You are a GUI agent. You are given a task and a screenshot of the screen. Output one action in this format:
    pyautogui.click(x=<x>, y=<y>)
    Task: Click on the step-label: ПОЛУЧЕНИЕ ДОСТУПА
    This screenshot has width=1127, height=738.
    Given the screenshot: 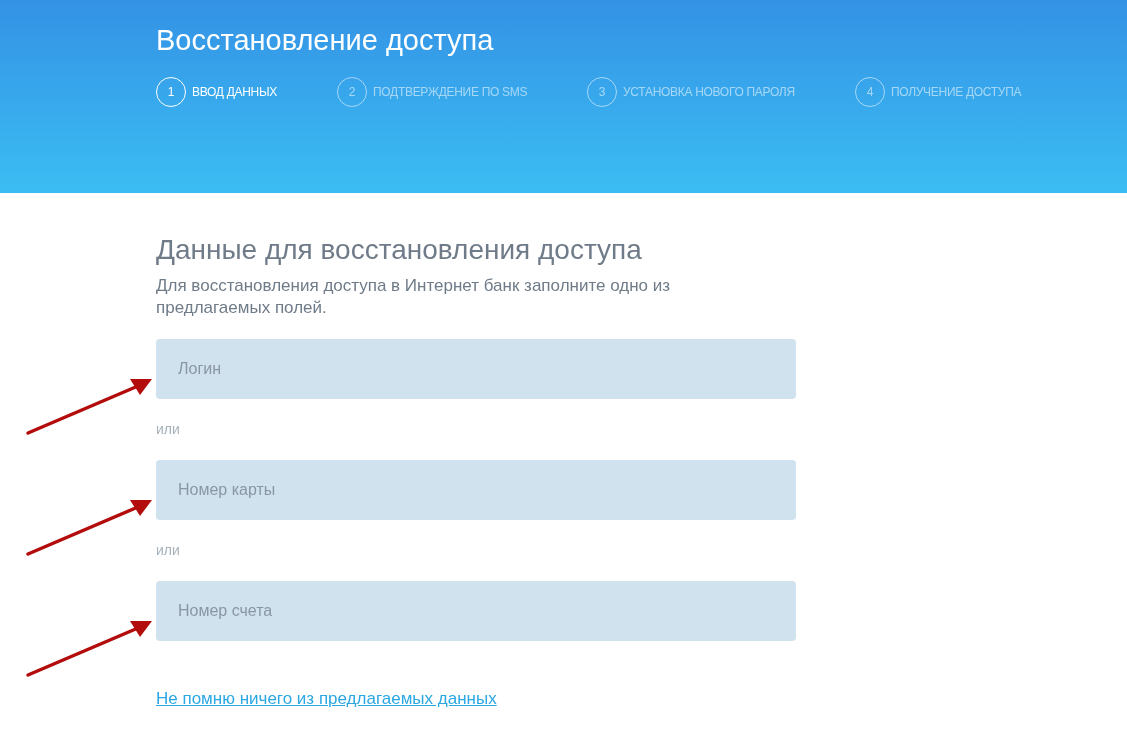 What is the action you would take?
    pyautogui.click(x=956, y=92)
    